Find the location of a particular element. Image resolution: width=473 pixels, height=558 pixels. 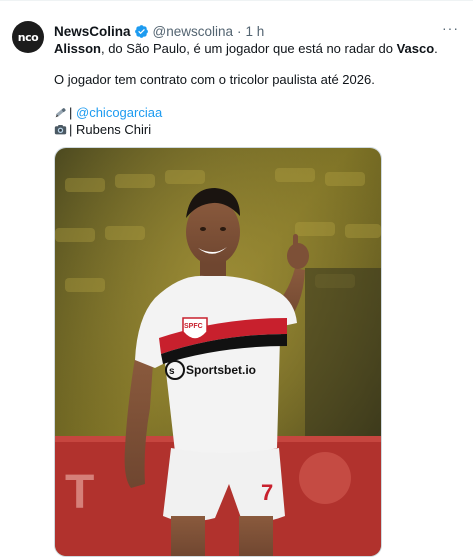

credit-link: @chicogarciaa is located at coordinates (119, 112).